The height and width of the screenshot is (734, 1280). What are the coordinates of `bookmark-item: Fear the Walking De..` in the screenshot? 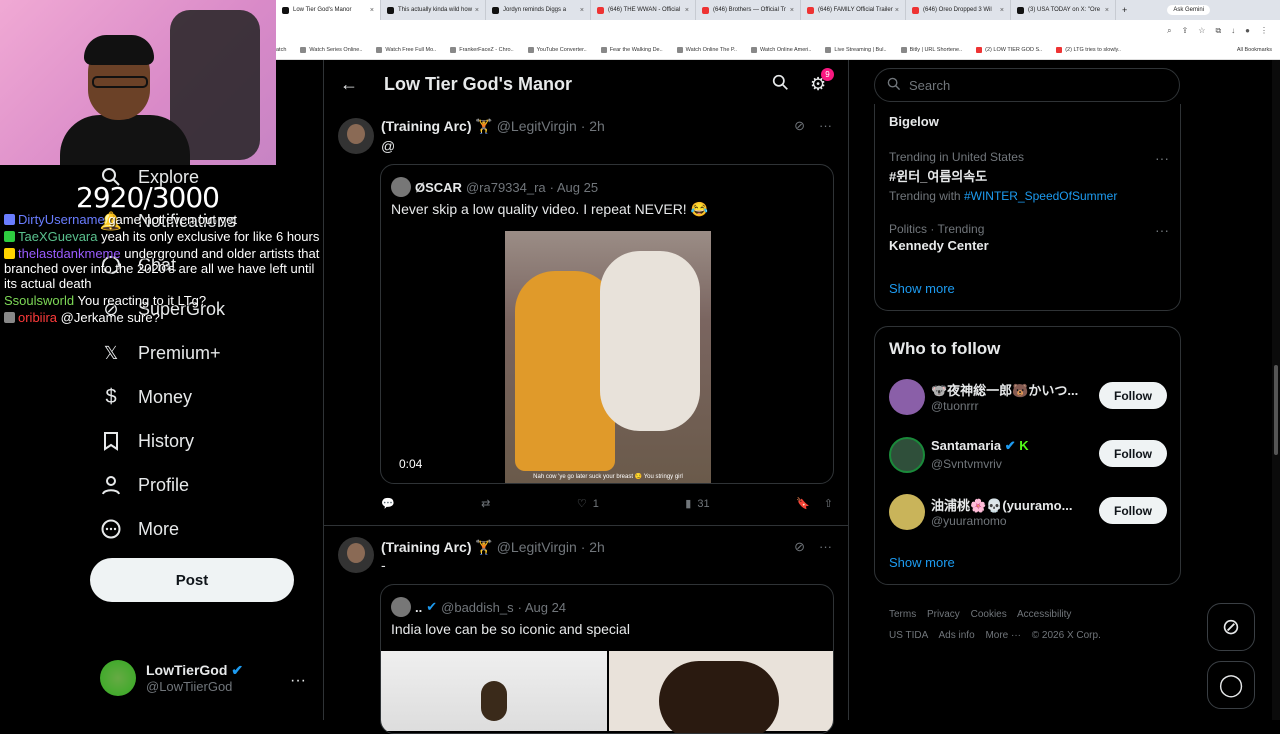 It's located at (631, 50).